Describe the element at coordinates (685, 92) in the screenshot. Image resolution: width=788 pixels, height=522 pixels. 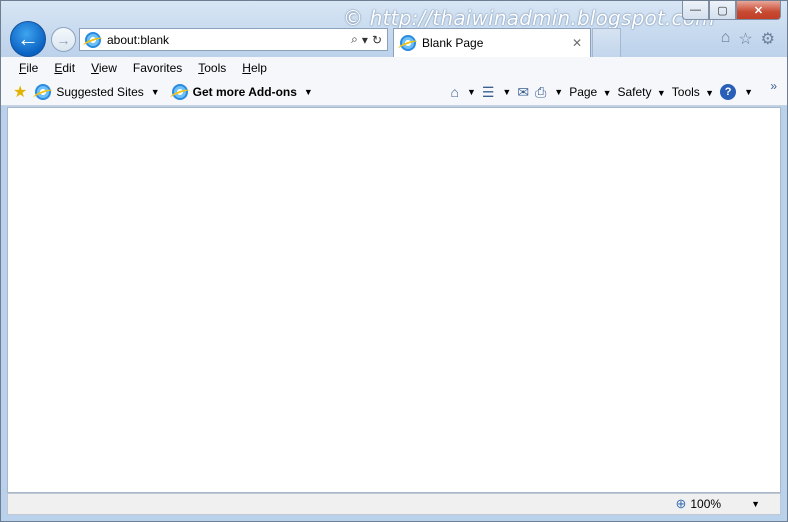
I see `tools-menu-label: Tools` at that location.